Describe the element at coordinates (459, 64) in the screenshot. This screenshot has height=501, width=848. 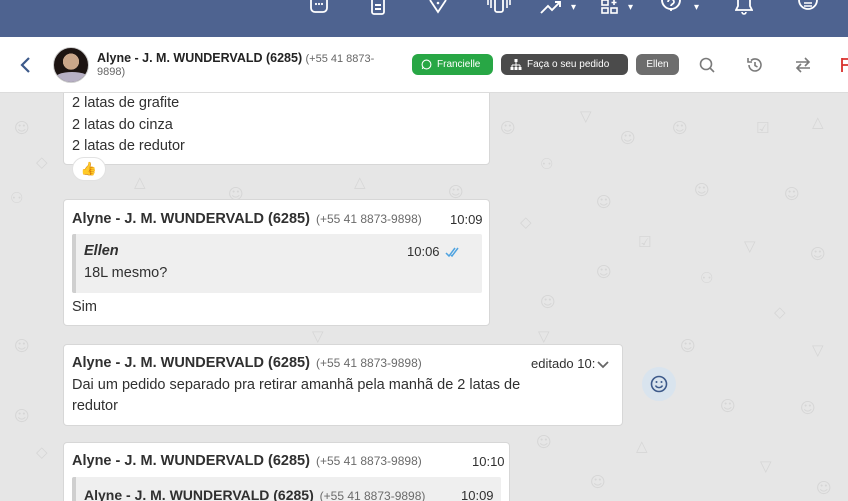
I see `whatsapp-channel-label: Francielle` at that location.